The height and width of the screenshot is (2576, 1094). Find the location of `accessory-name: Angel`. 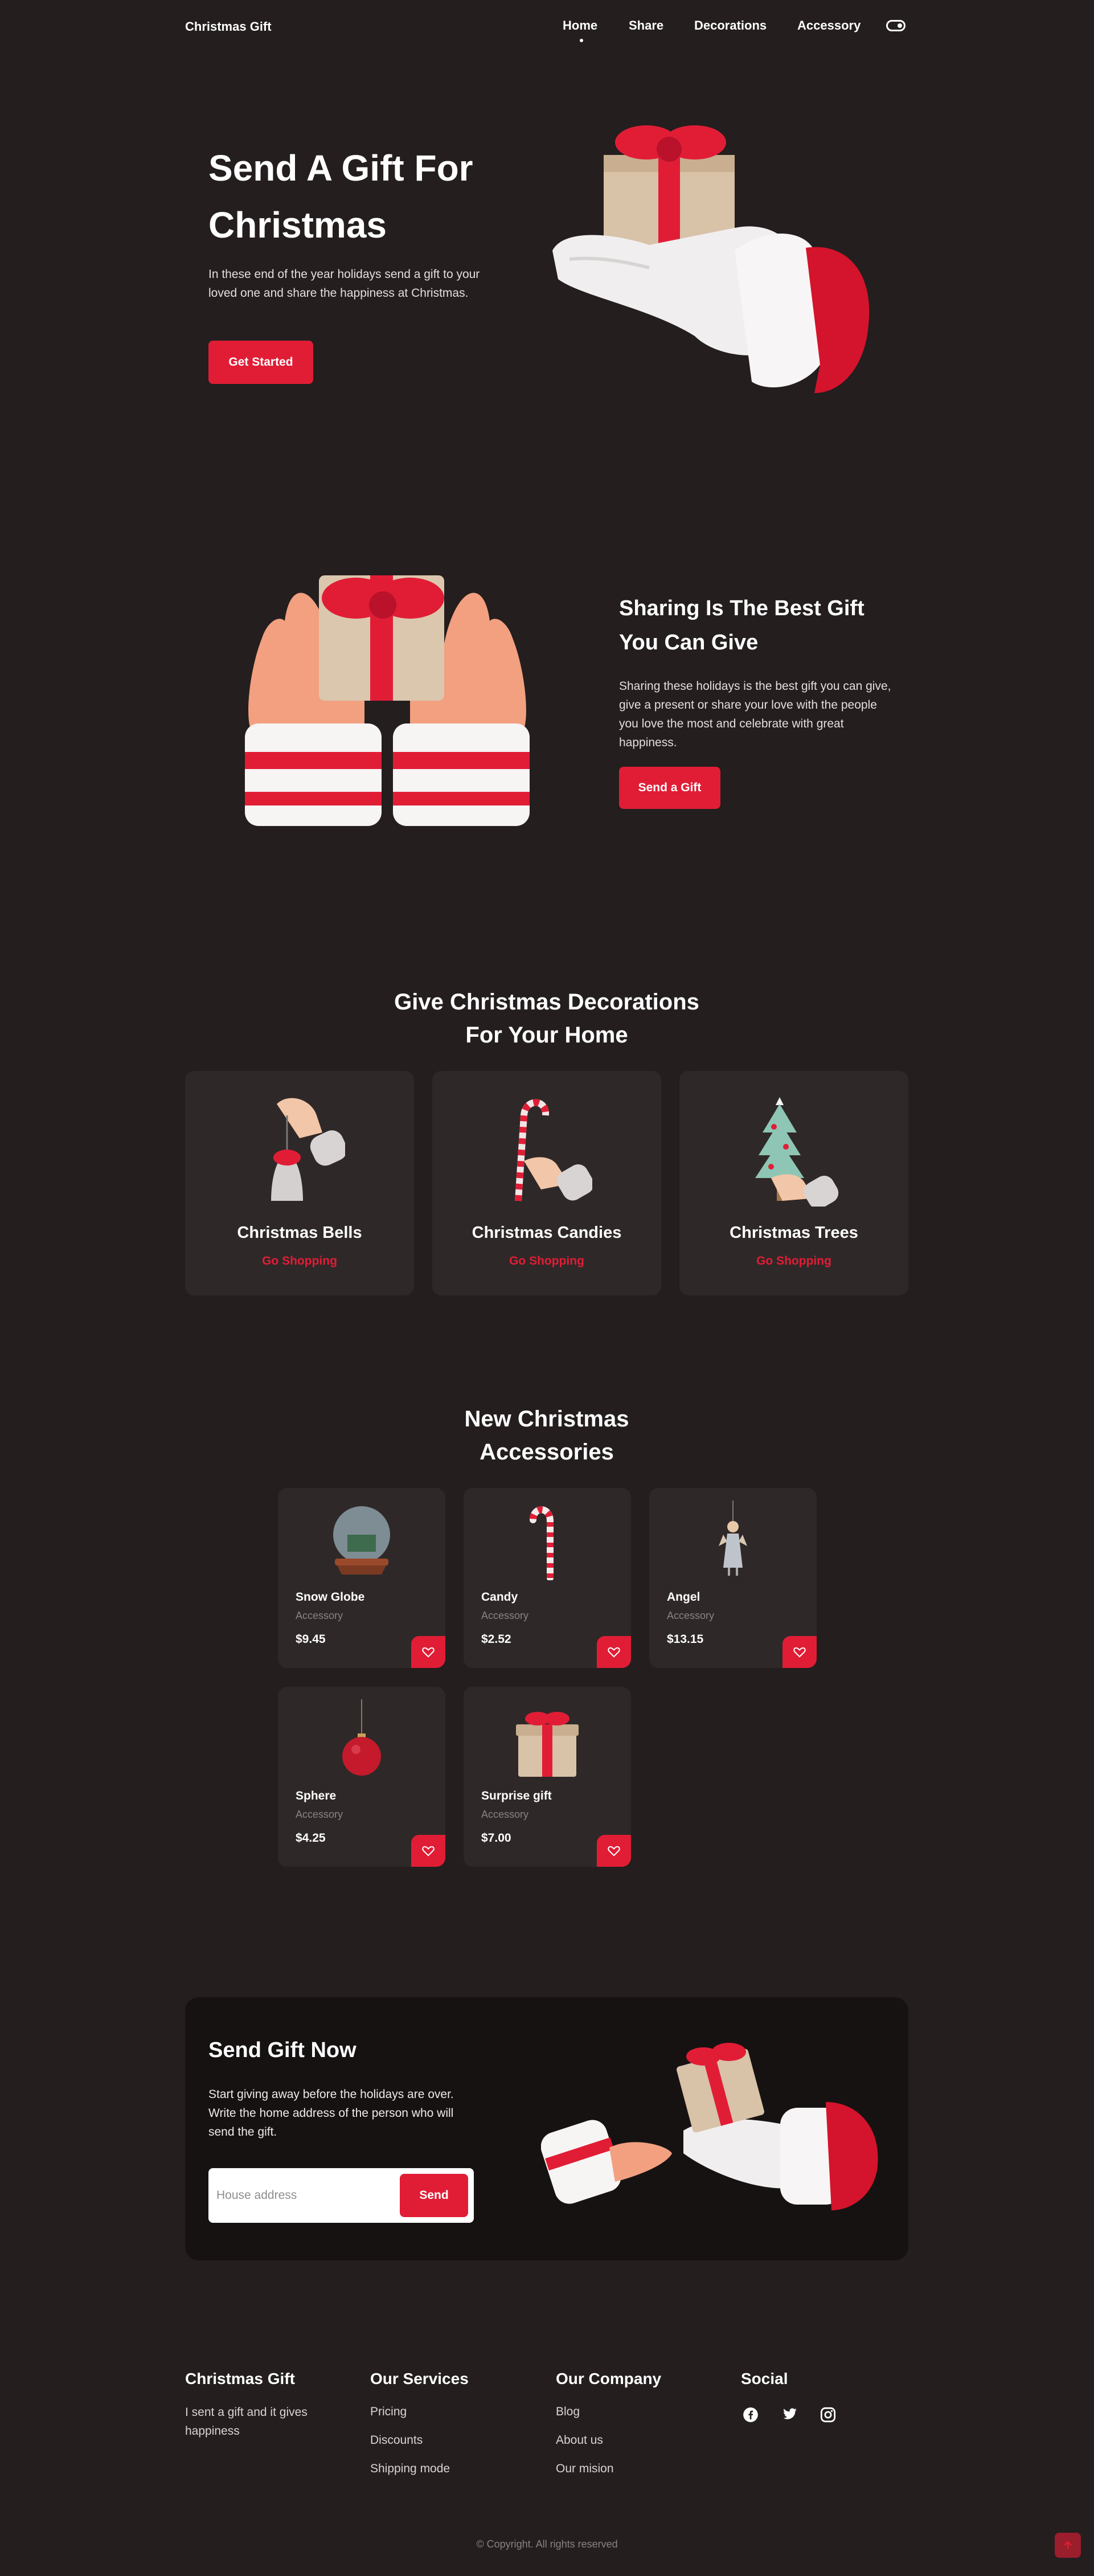

accessory-name: Angel is located at coordinates (683, 1597).